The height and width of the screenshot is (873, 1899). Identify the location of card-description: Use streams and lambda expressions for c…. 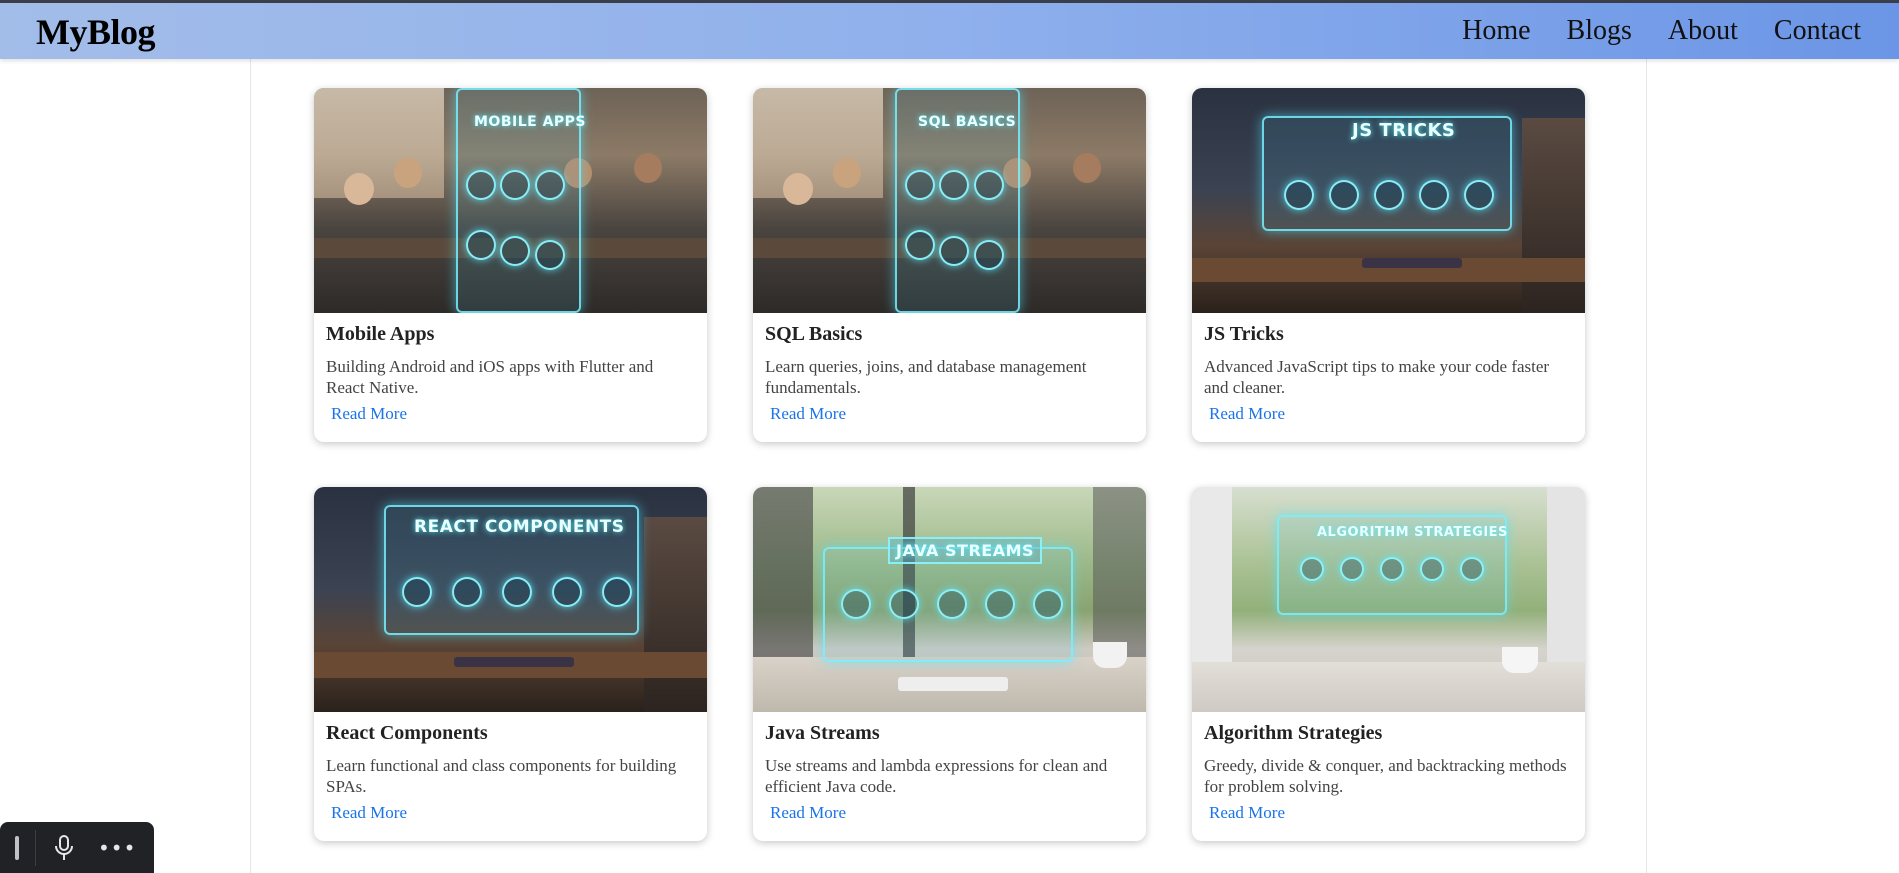
(936, 776).